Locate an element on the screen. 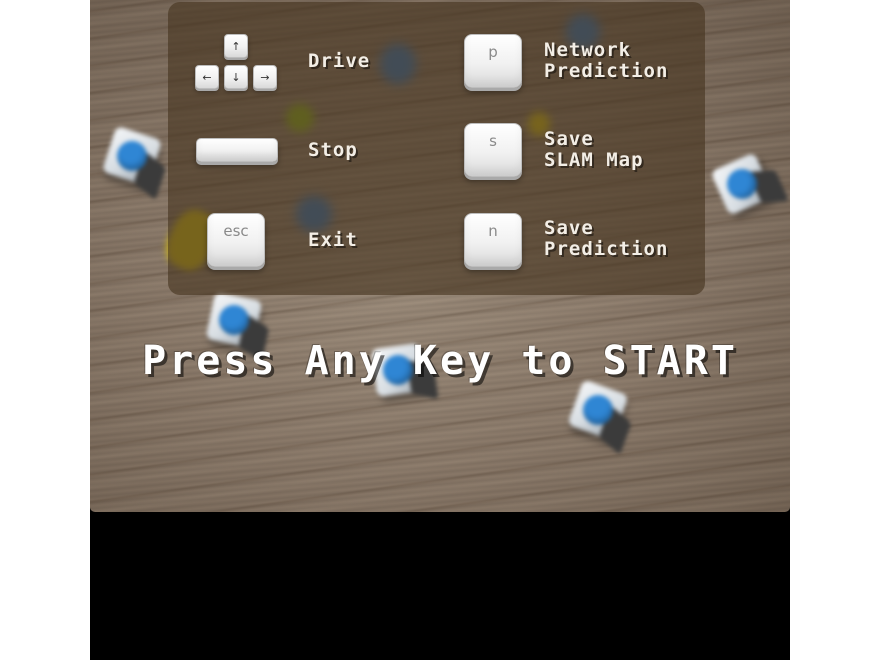 The image size is (880, 660). save-slam-map-label: Save SLAM Map is located at coordinates (594, 149).